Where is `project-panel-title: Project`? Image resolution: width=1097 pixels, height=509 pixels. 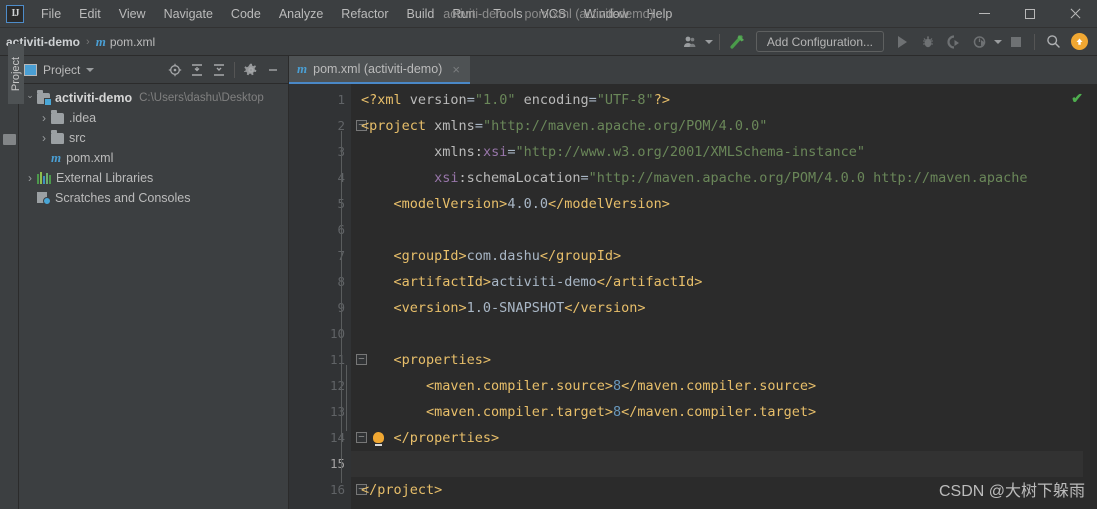 project-panel-title: Project is located at coordinates (61, 70).